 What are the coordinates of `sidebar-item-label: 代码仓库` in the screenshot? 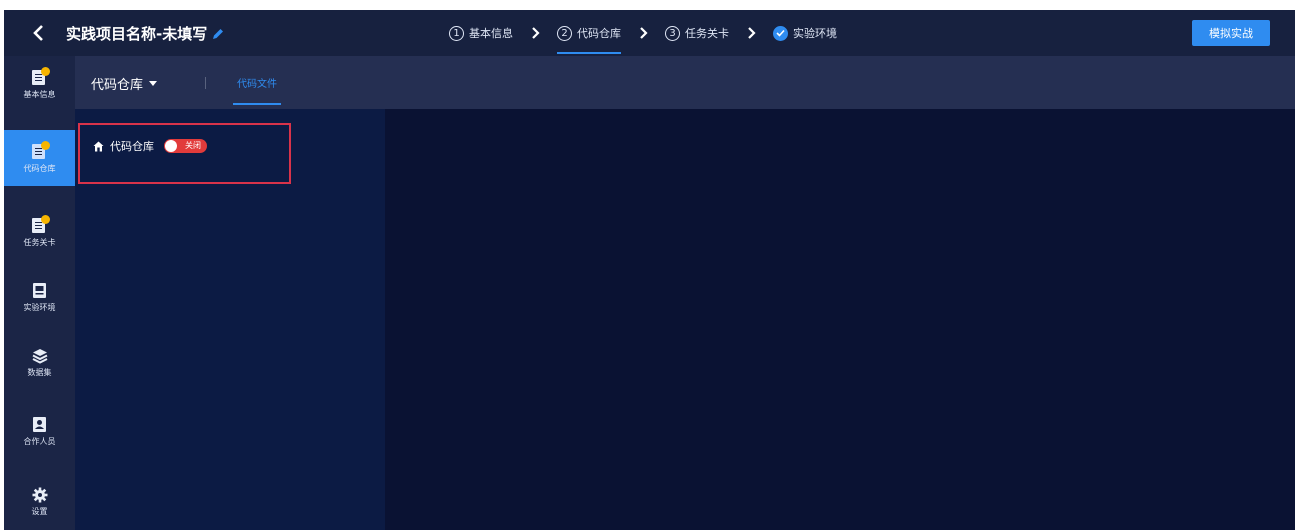 It's located at (39, 168).